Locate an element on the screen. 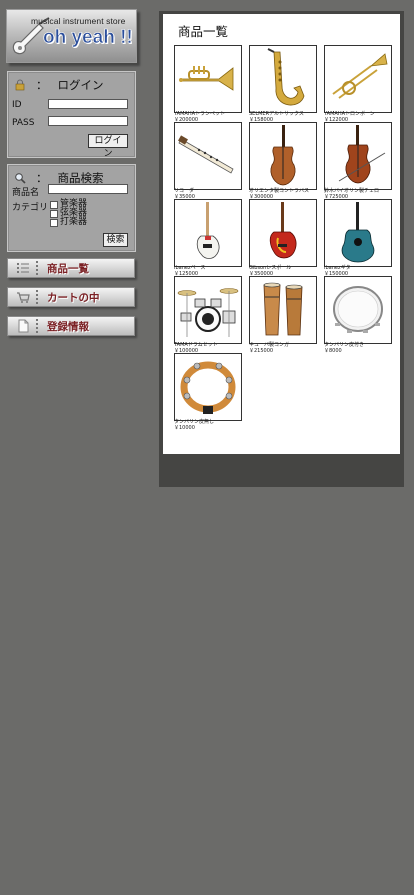 The width and height of the screenshot is (414, 895). recorder-icon is located at coordinates (206, 154).